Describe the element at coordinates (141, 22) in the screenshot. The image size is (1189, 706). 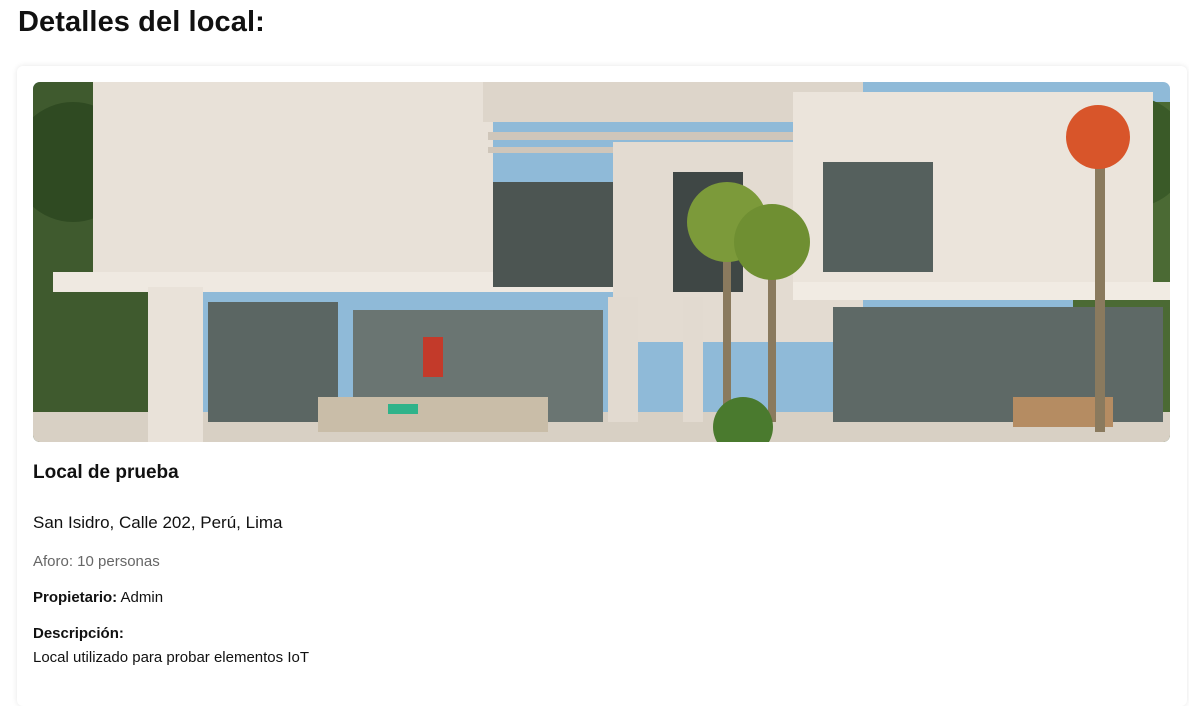
I see `page-title: Detalles del local:` at that location.